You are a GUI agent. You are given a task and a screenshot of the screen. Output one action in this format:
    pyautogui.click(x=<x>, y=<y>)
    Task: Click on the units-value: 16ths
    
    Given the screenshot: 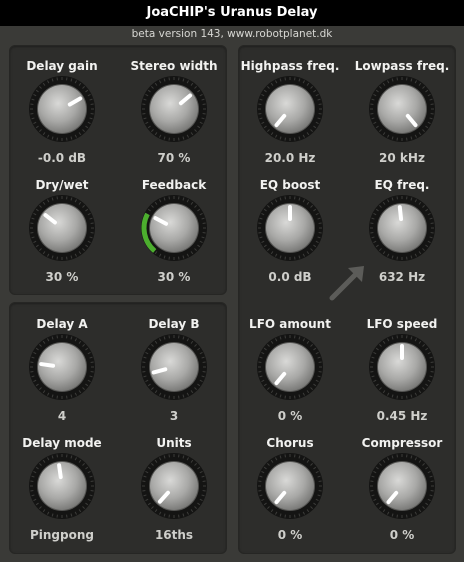 What is the action you would take?
    pyautogui.click(x=174, y=535)
    